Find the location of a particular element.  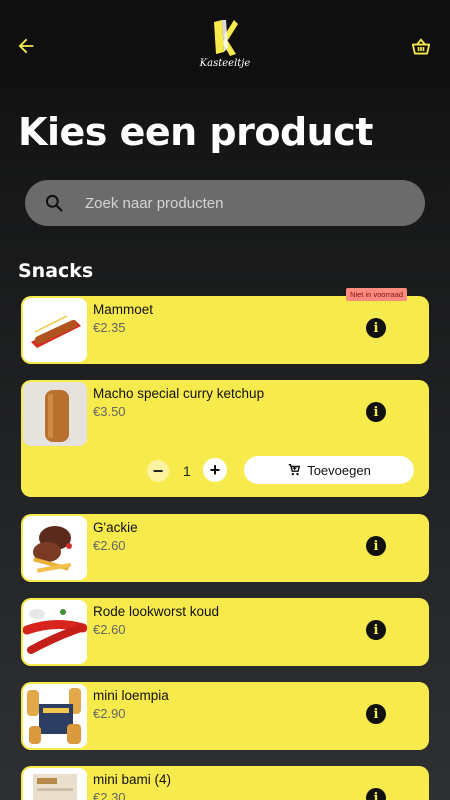

logo-k-icon is located at coordinates (226, 38).